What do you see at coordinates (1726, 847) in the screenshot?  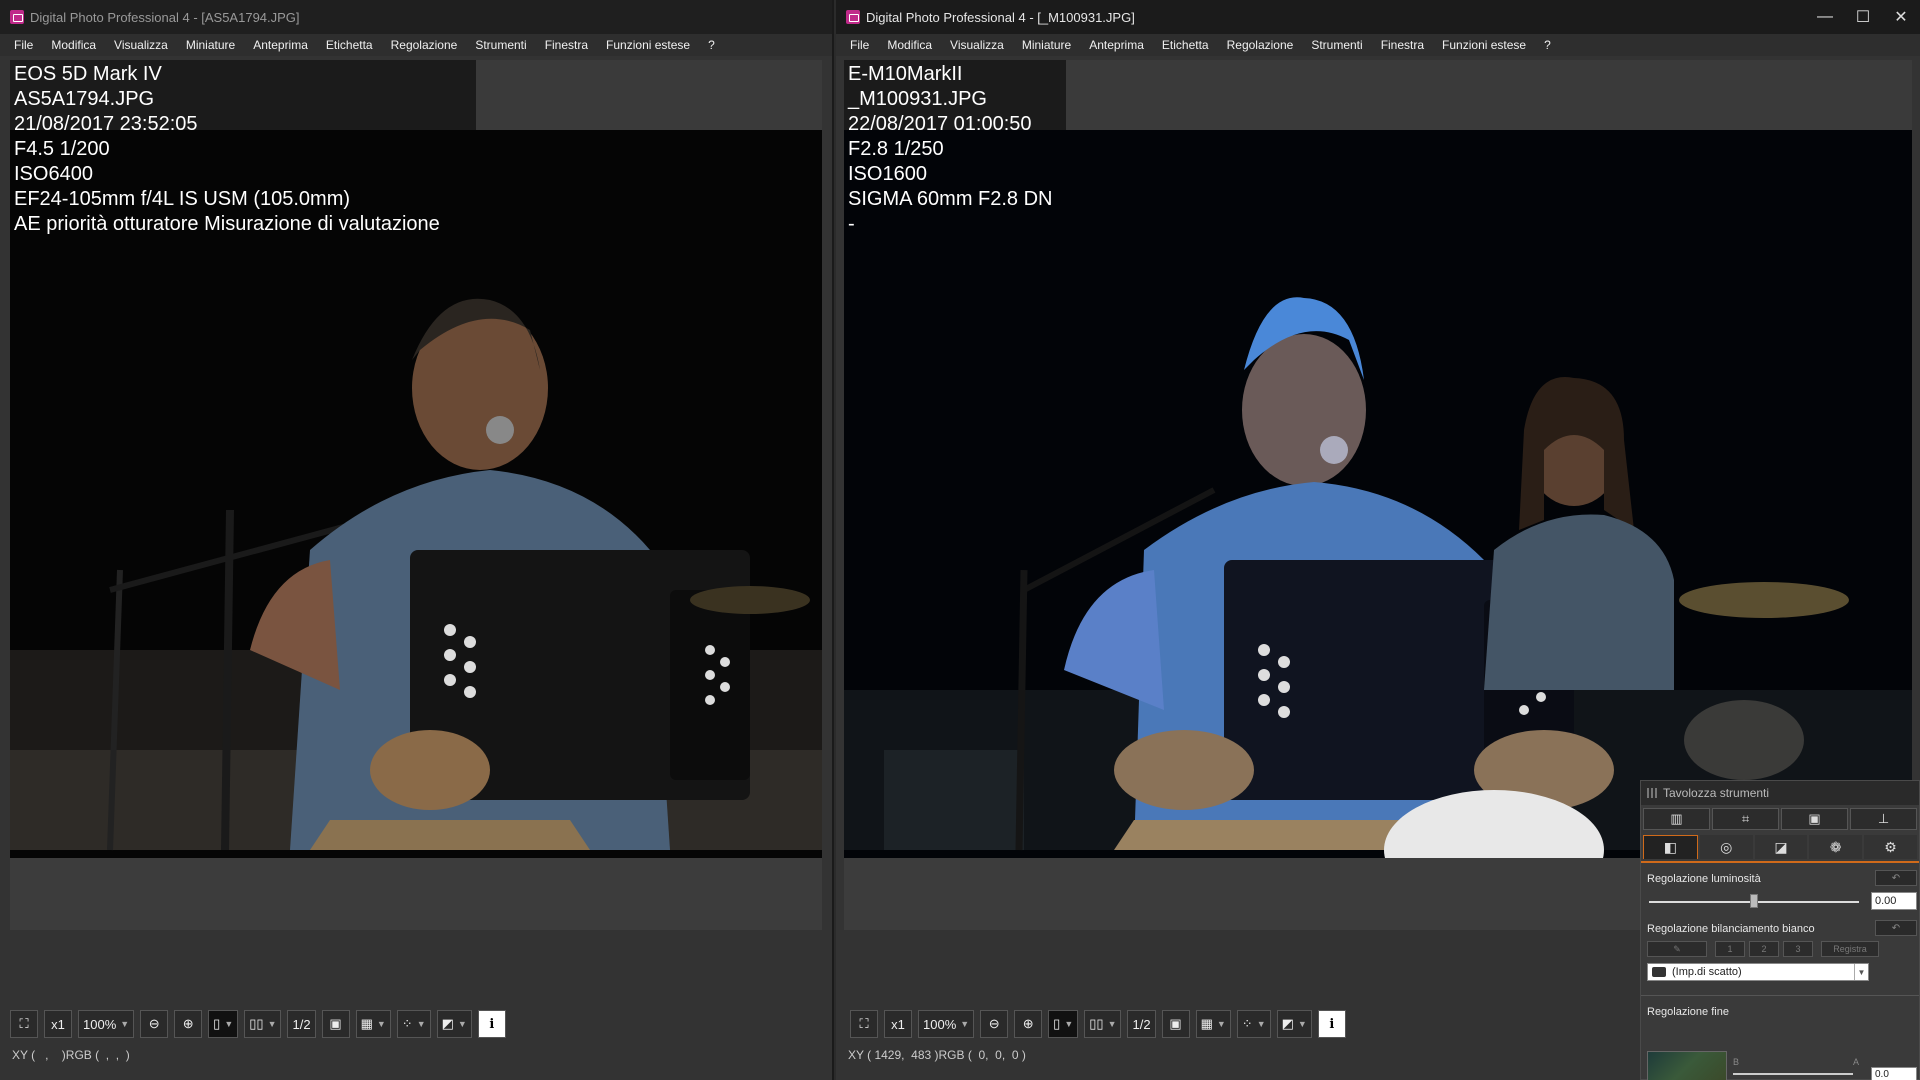 I see `tab-tone: ◎` at bounding box center [1726, 847].